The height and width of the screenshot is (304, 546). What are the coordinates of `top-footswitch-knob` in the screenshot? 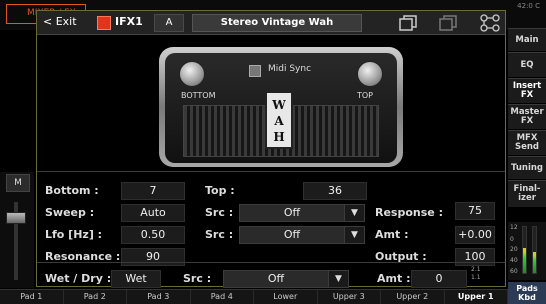 It's located at (370, 74).